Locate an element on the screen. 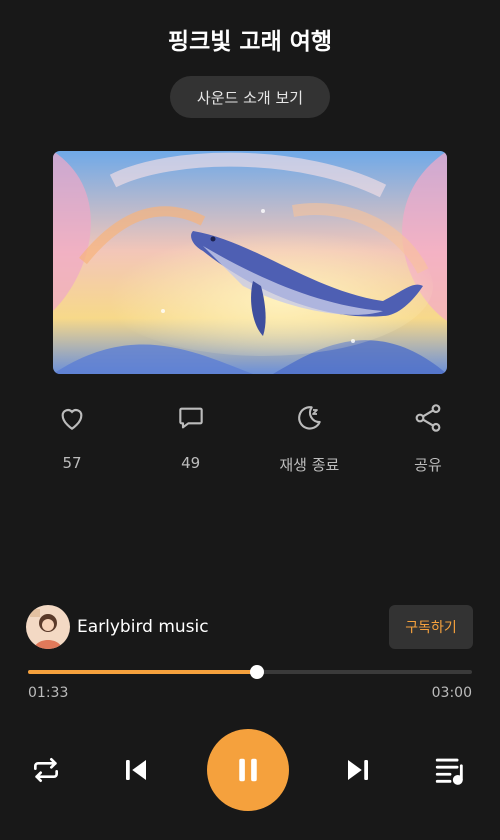 The image size is (500, 840). playlist-icon is located at coordinates (449, 771).